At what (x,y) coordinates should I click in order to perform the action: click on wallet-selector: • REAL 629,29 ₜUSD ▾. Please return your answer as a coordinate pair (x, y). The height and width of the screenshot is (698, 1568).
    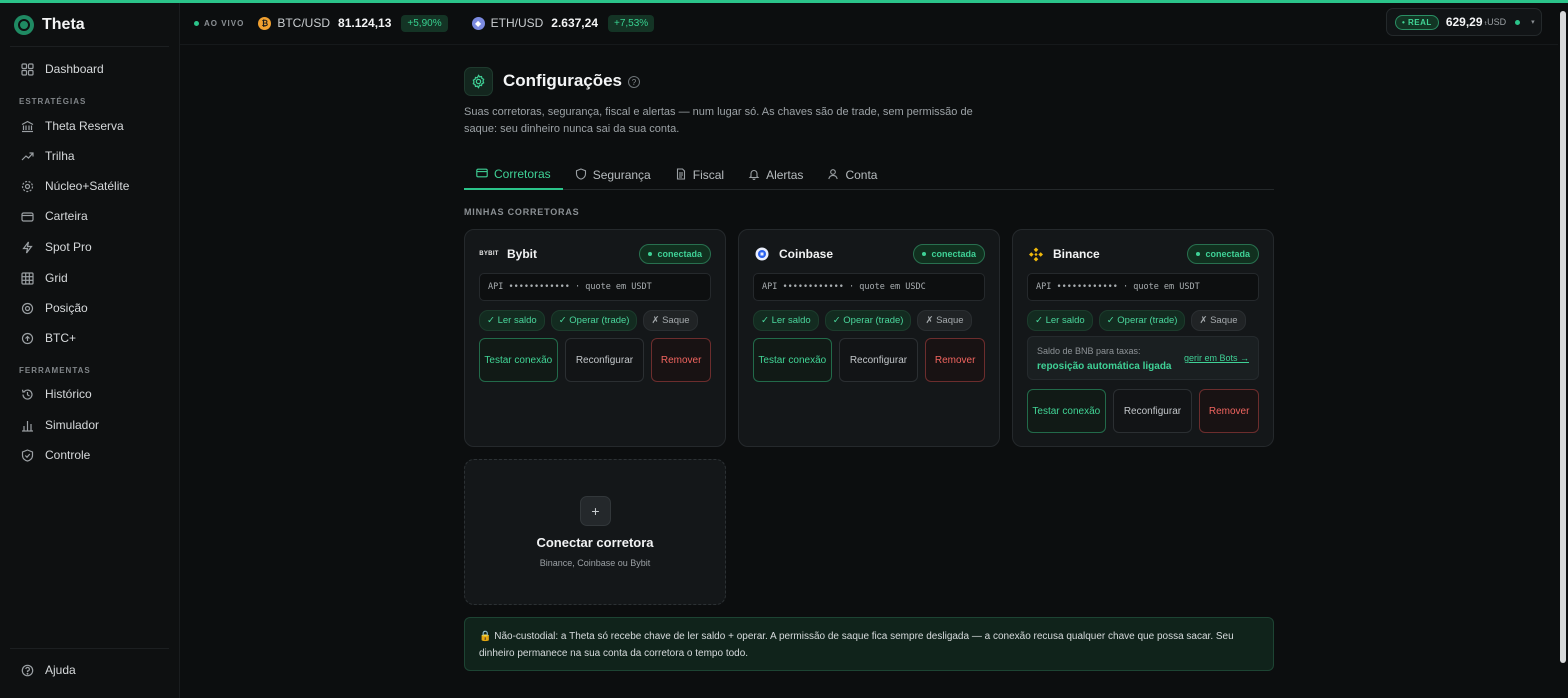
    Looking at the image, I should click on (1464, 22).